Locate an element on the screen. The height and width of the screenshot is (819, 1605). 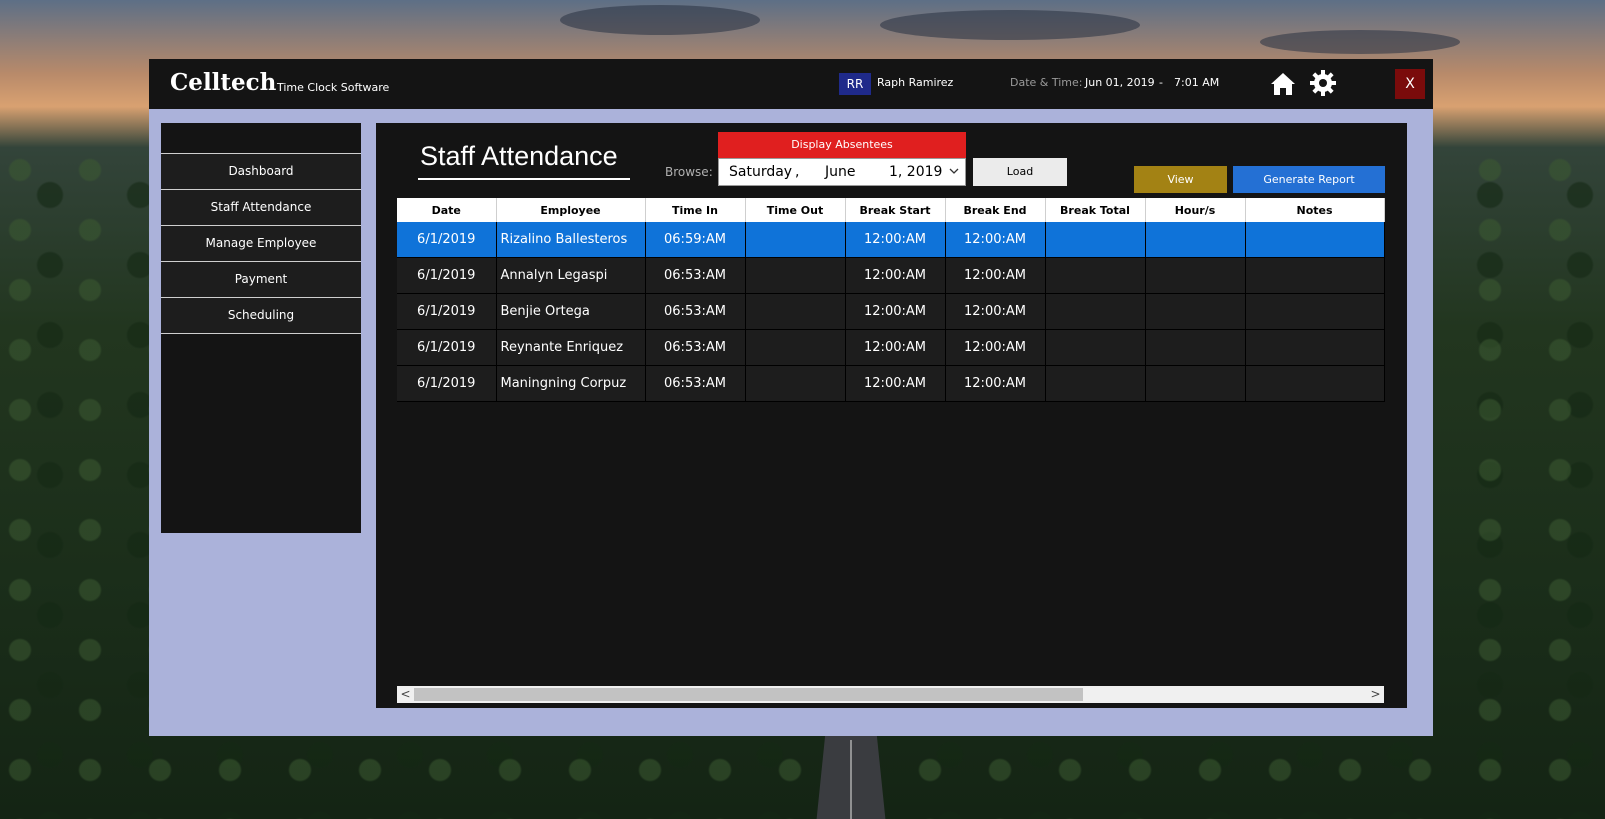
generate-report-button: Generate Report is located at coordinates (1309, 179).